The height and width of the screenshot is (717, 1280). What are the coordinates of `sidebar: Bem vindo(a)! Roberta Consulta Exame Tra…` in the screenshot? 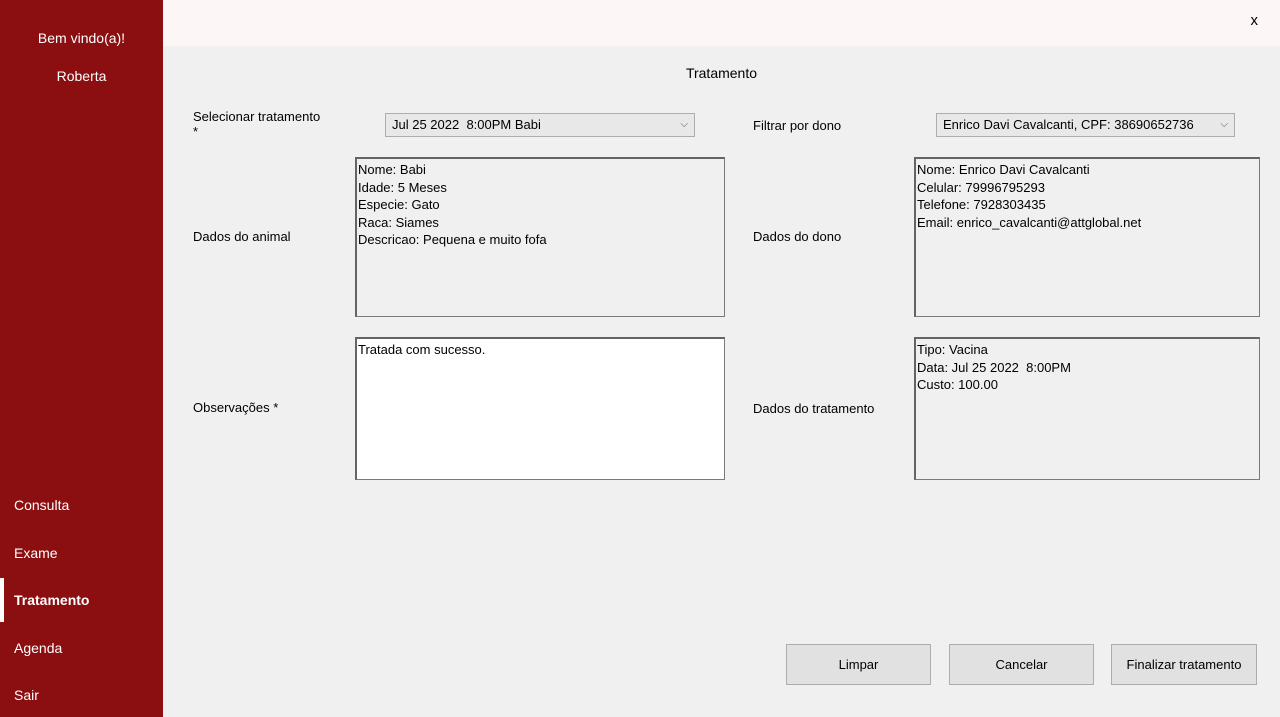 It's located at (81, 358).